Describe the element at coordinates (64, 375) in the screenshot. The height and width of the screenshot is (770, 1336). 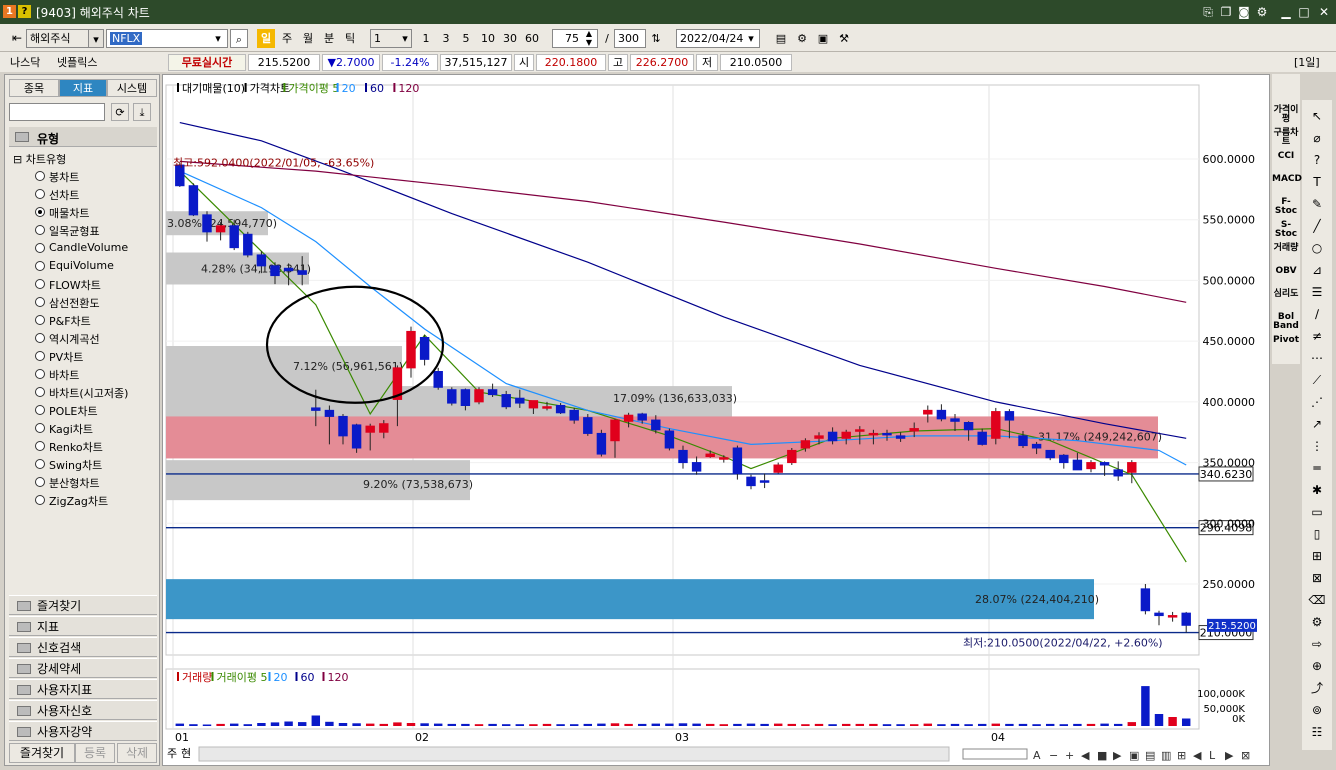
I see `chart-type-label: 바차트` at that location.